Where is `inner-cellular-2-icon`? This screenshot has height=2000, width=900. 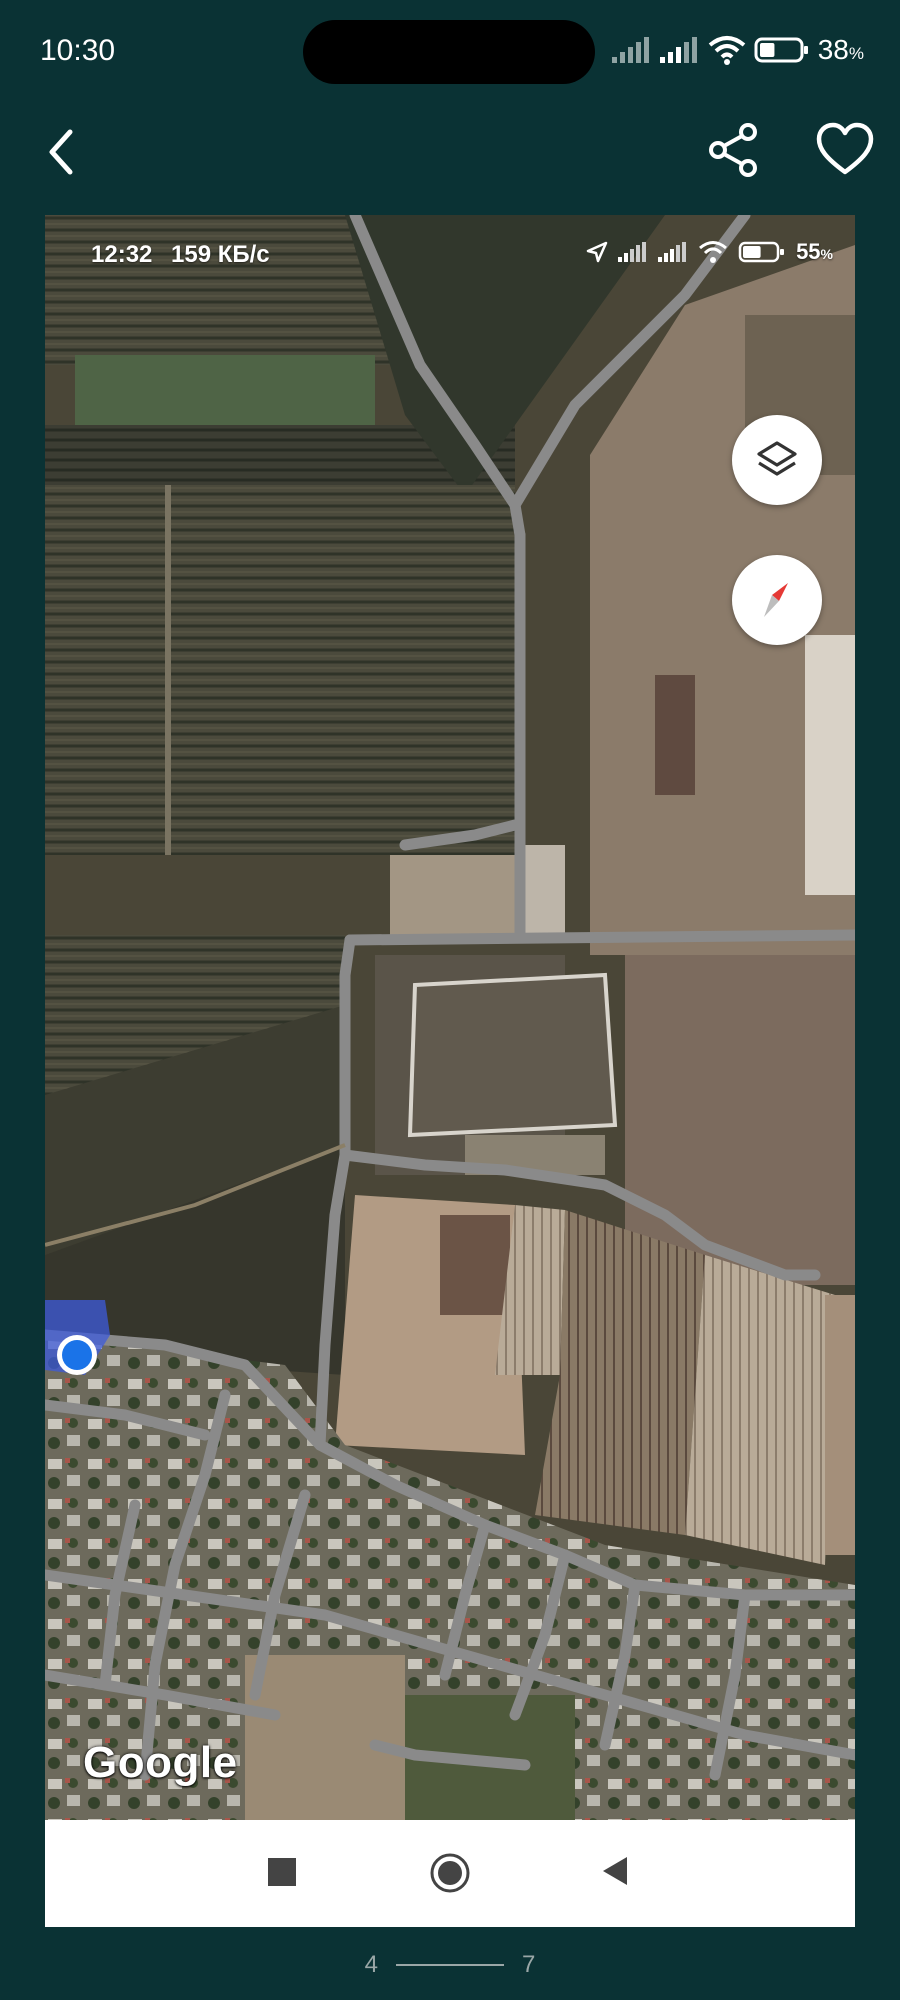 inner-cellular-2-icon is located at coordinates (672, 252).